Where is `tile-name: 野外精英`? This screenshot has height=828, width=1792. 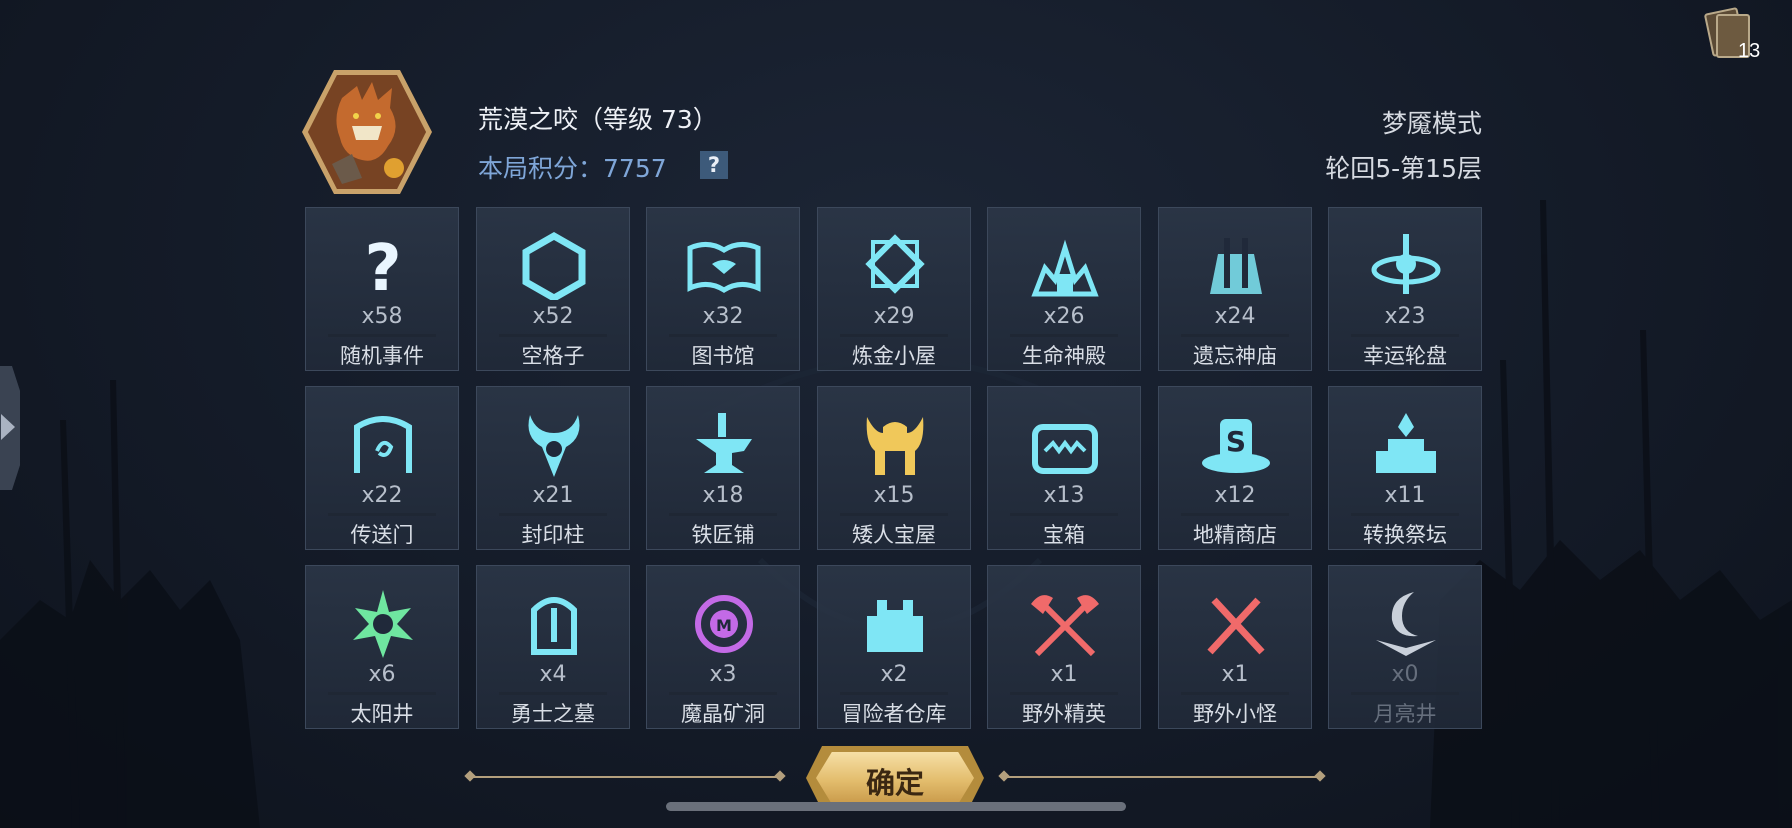
tile-name: 野外精英 is located at coordinates (1064, 714).